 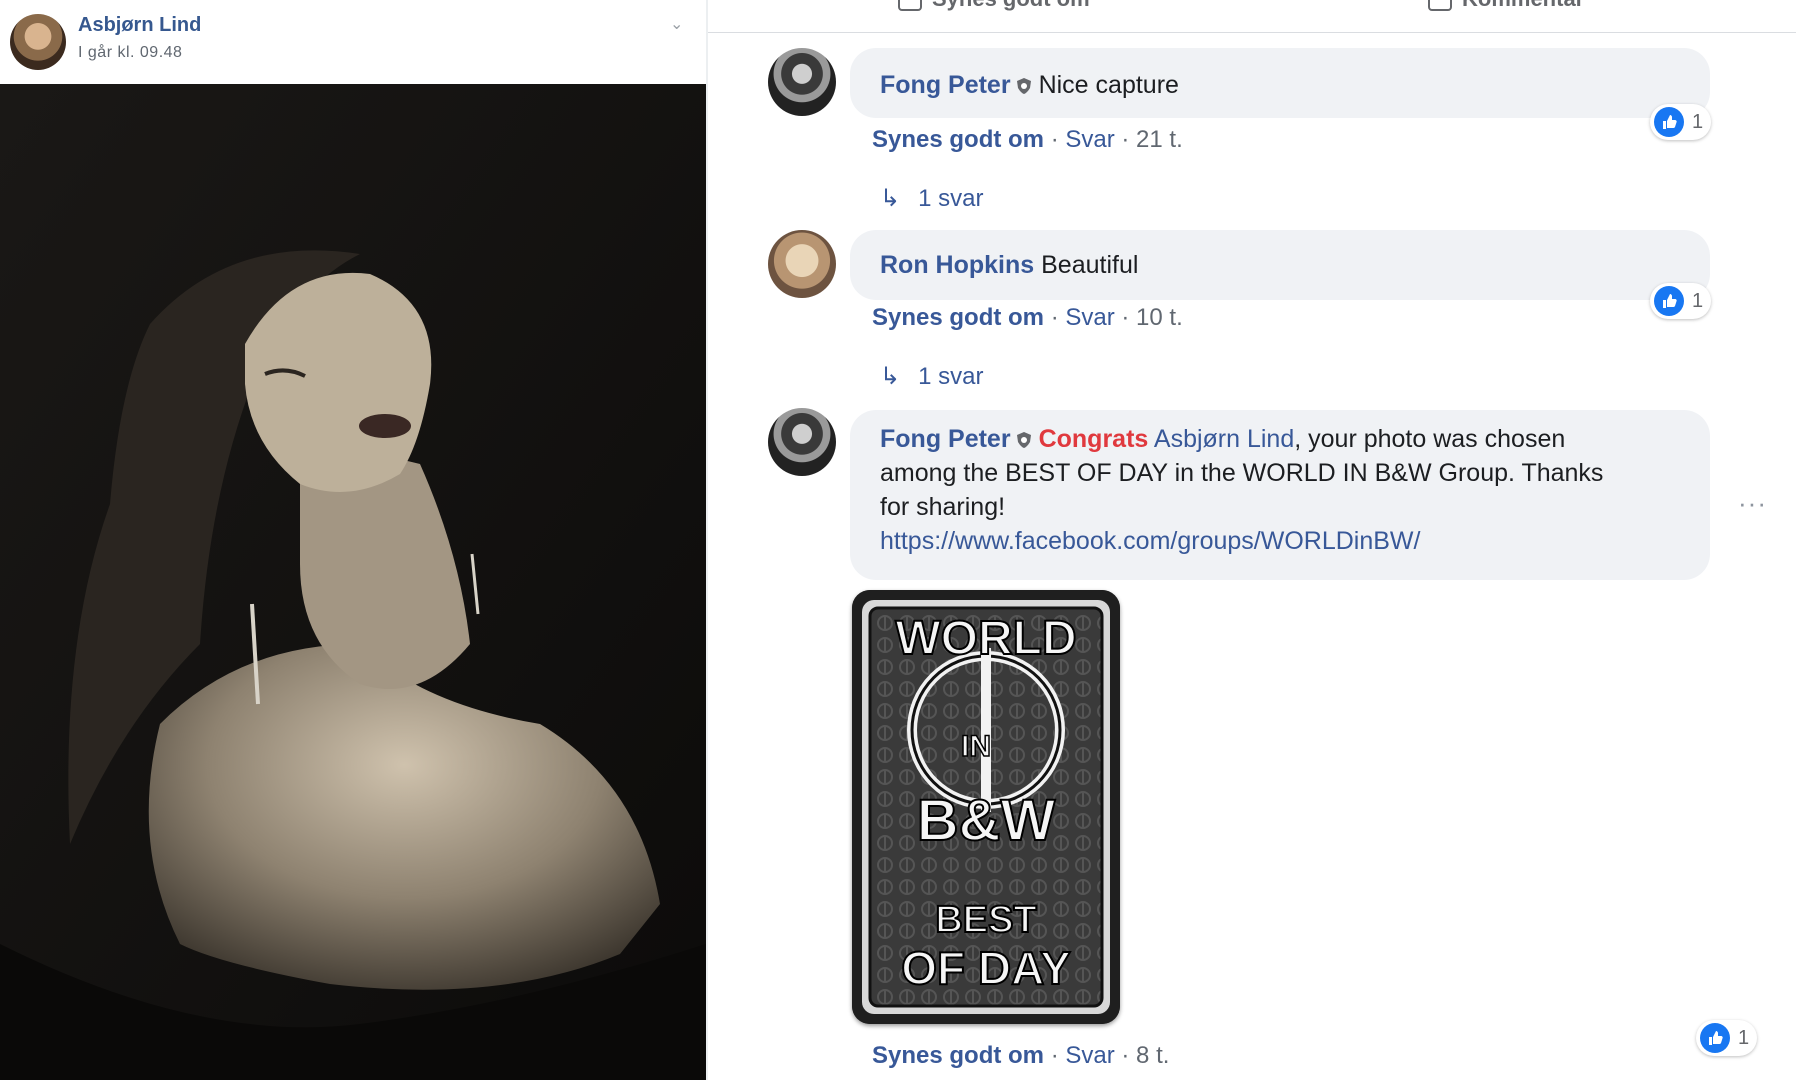 What do you see at coordinates (1430, 439) in the screenshot?
I see `comment-text: , your photo was chosen` at bounding box center [1430, 439].